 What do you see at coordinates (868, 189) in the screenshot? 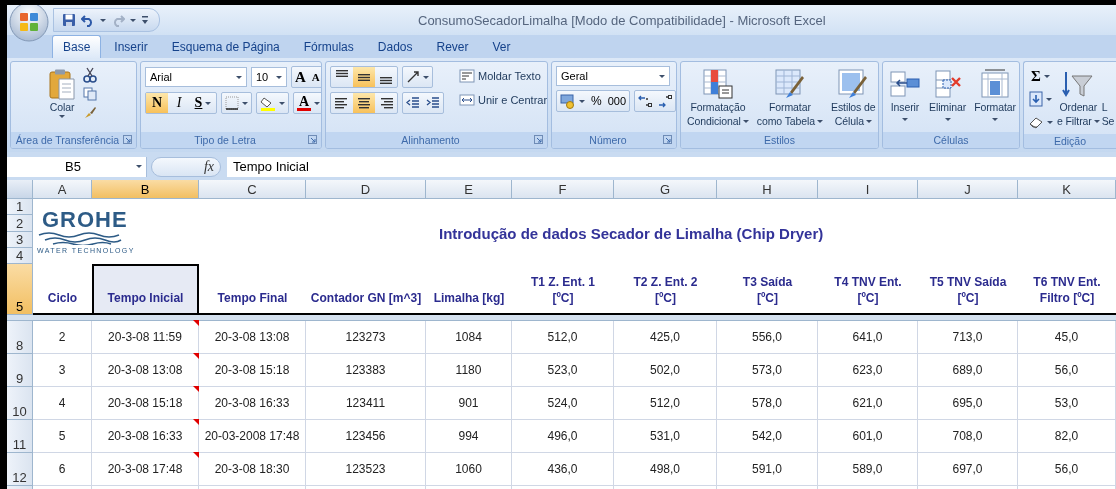
I see `column-header: I` at bounding box center [868, 189].